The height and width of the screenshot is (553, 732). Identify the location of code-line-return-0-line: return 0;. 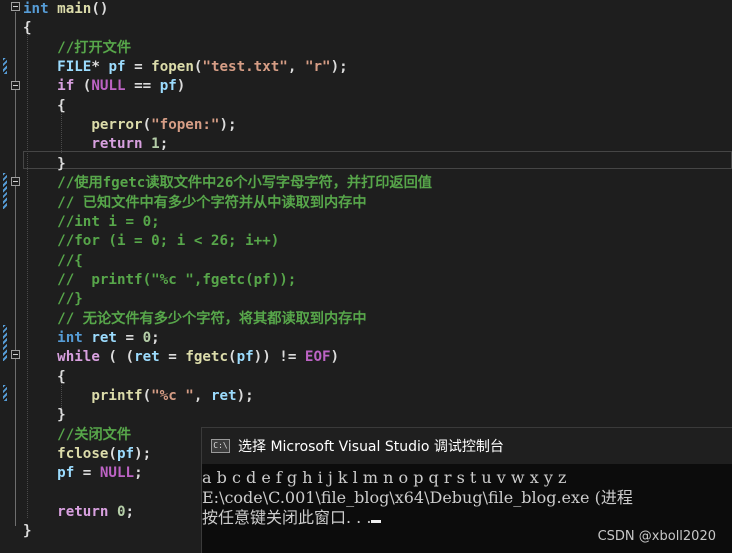
(78, 512).